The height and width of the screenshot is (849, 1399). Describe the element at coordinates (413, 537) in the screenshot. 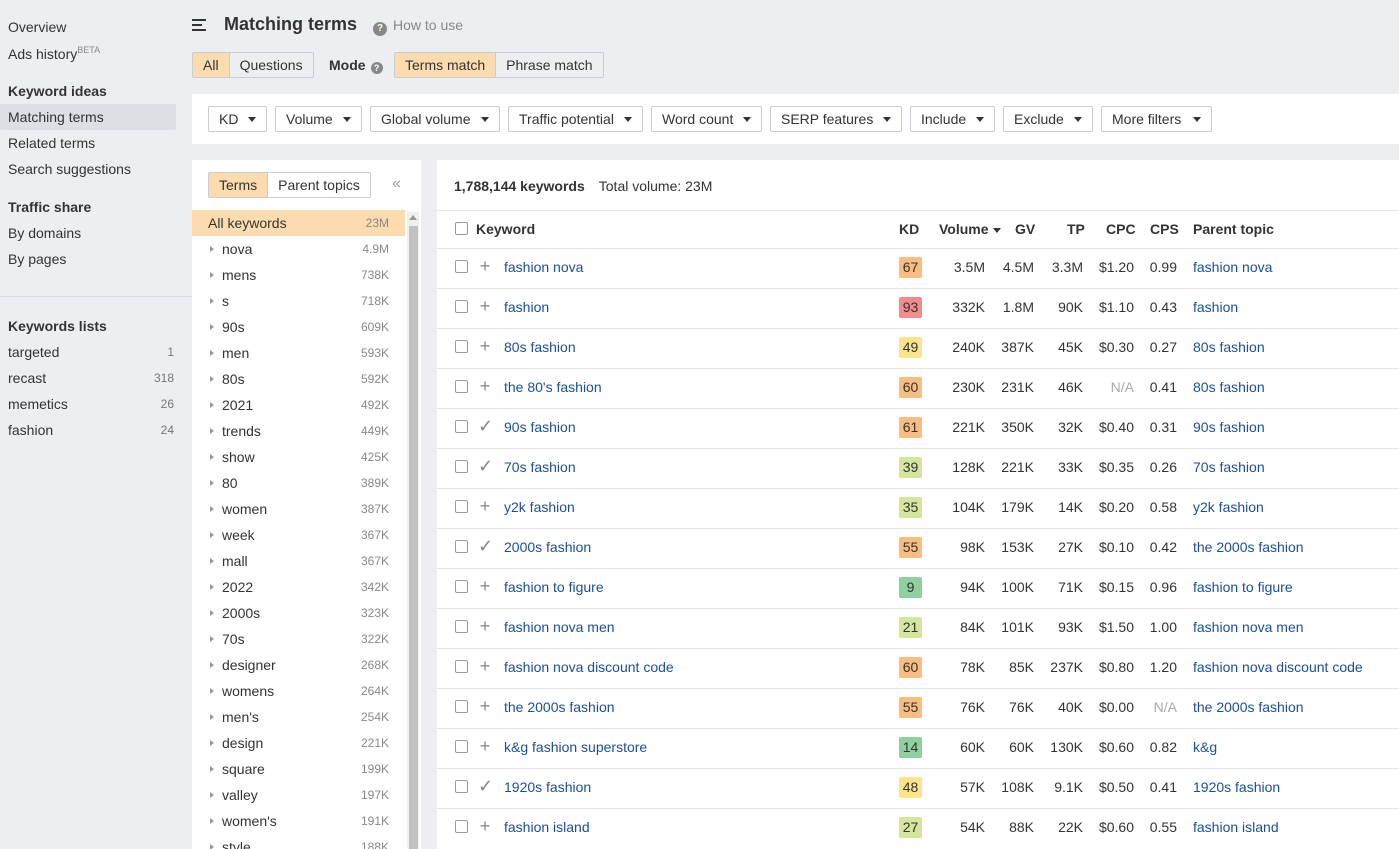

I see `scrollbar-thumb` at that location.